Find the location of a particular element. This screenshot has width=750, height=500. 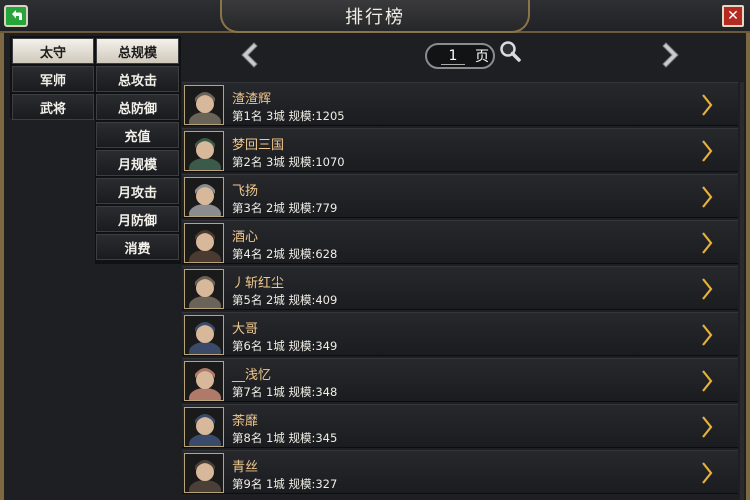

player-rank-info: 第8名 1城 规模:345 is located at coordinates (285, 438).